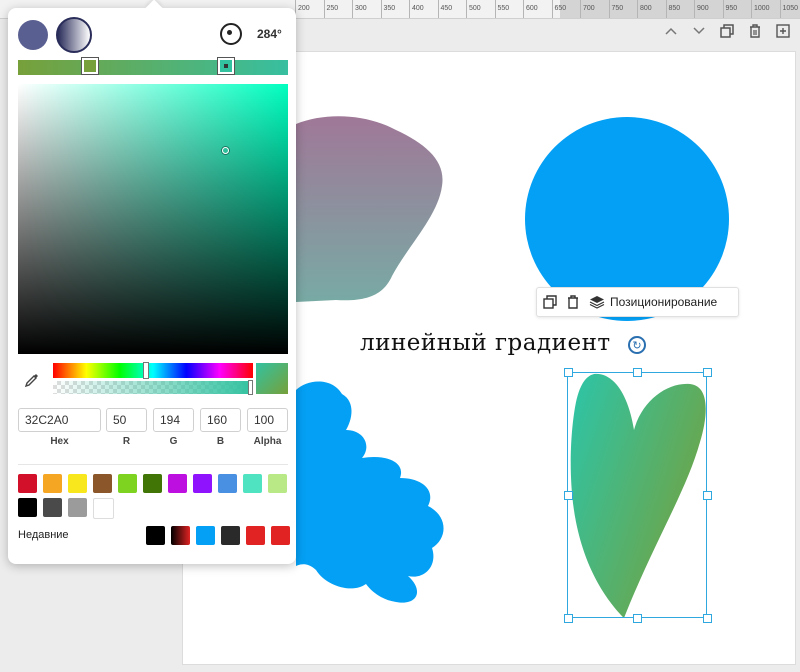 This screenshot has width=800, height=672. I want to click on context-menu: Позиционирование, so click(637, 302).